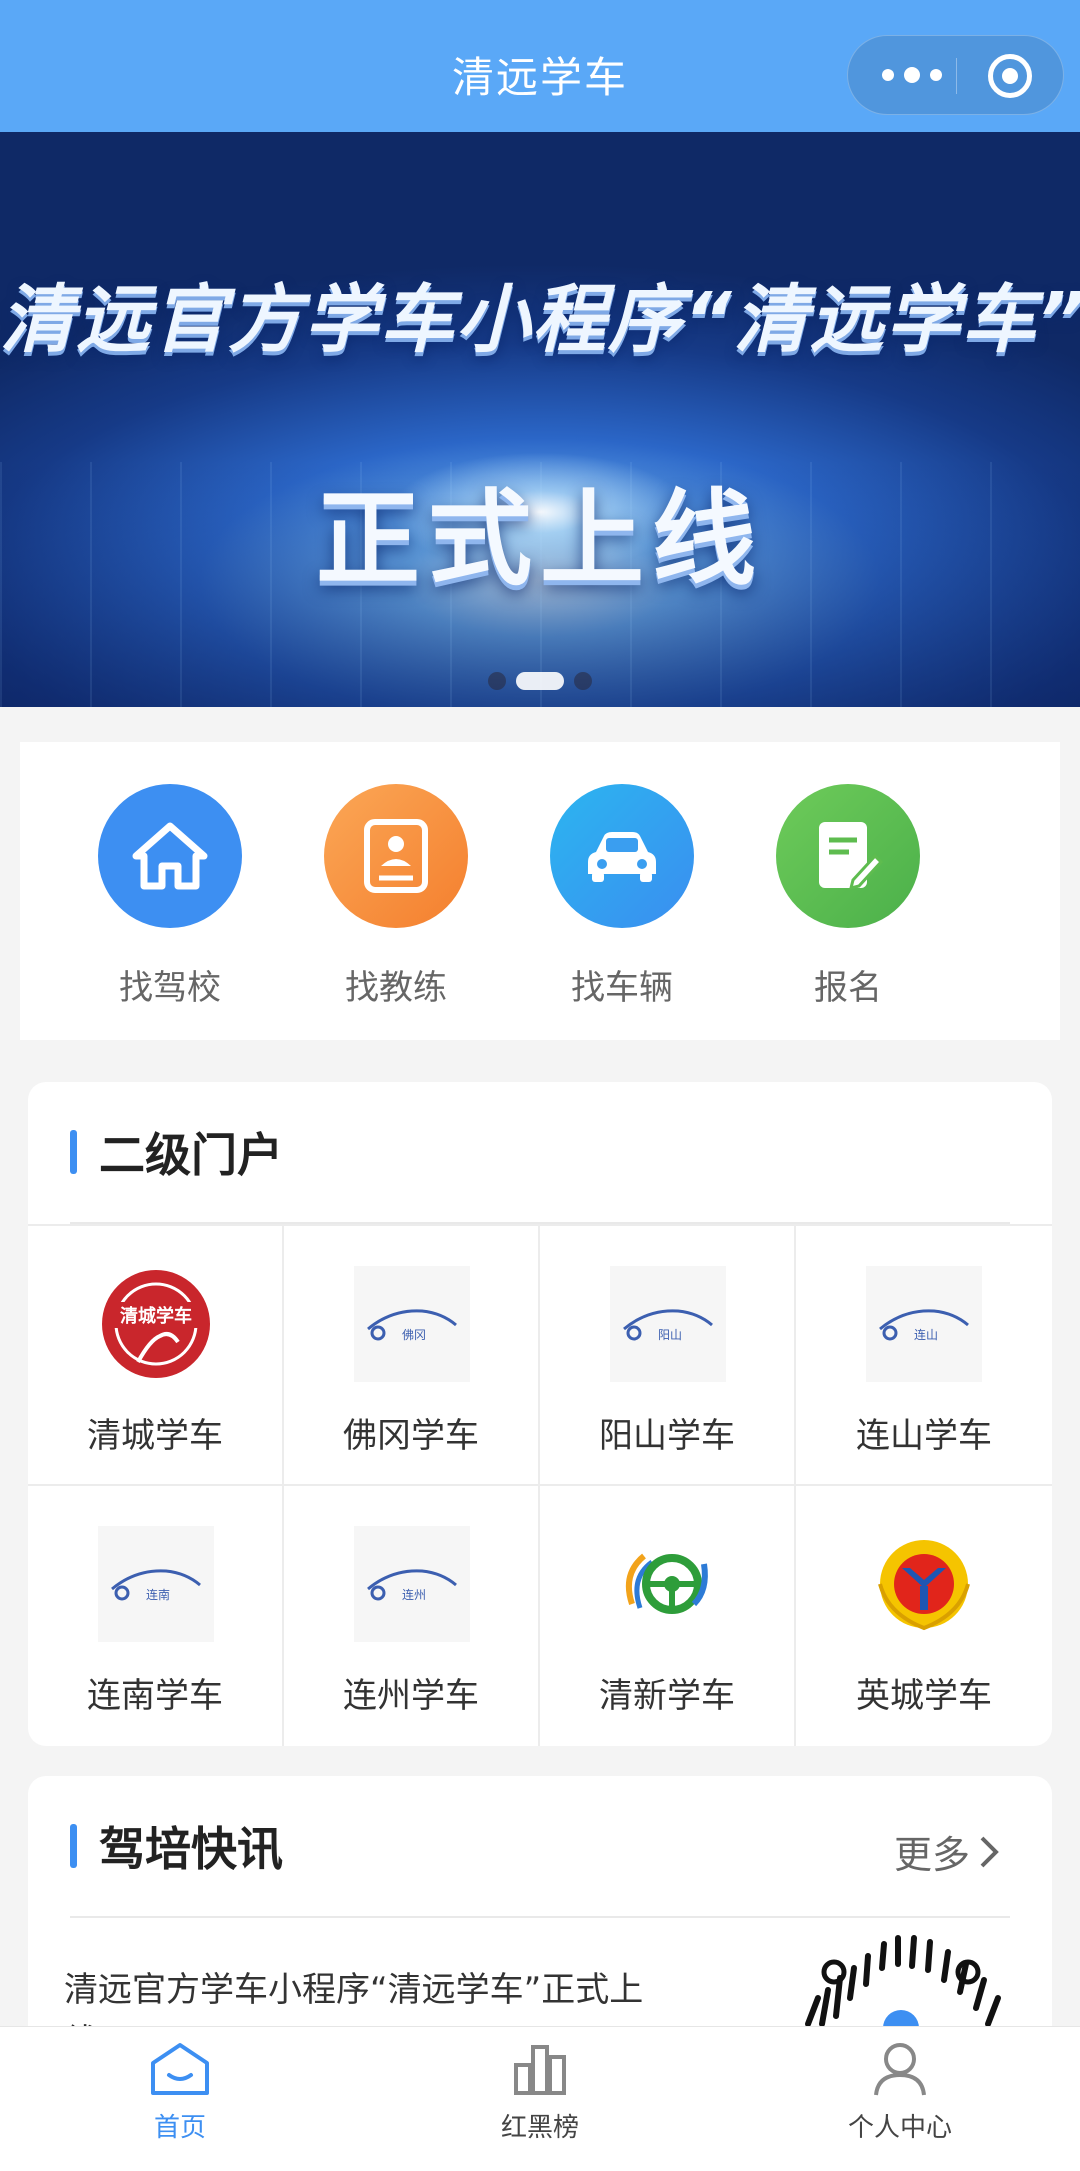 This screenshot has width=1080, height=2171. What do you see at coordinates (156, 1316) in the screenshot?
I see `qingcheng-logo-text: 清城学车` at bounding box center [156, 1316].